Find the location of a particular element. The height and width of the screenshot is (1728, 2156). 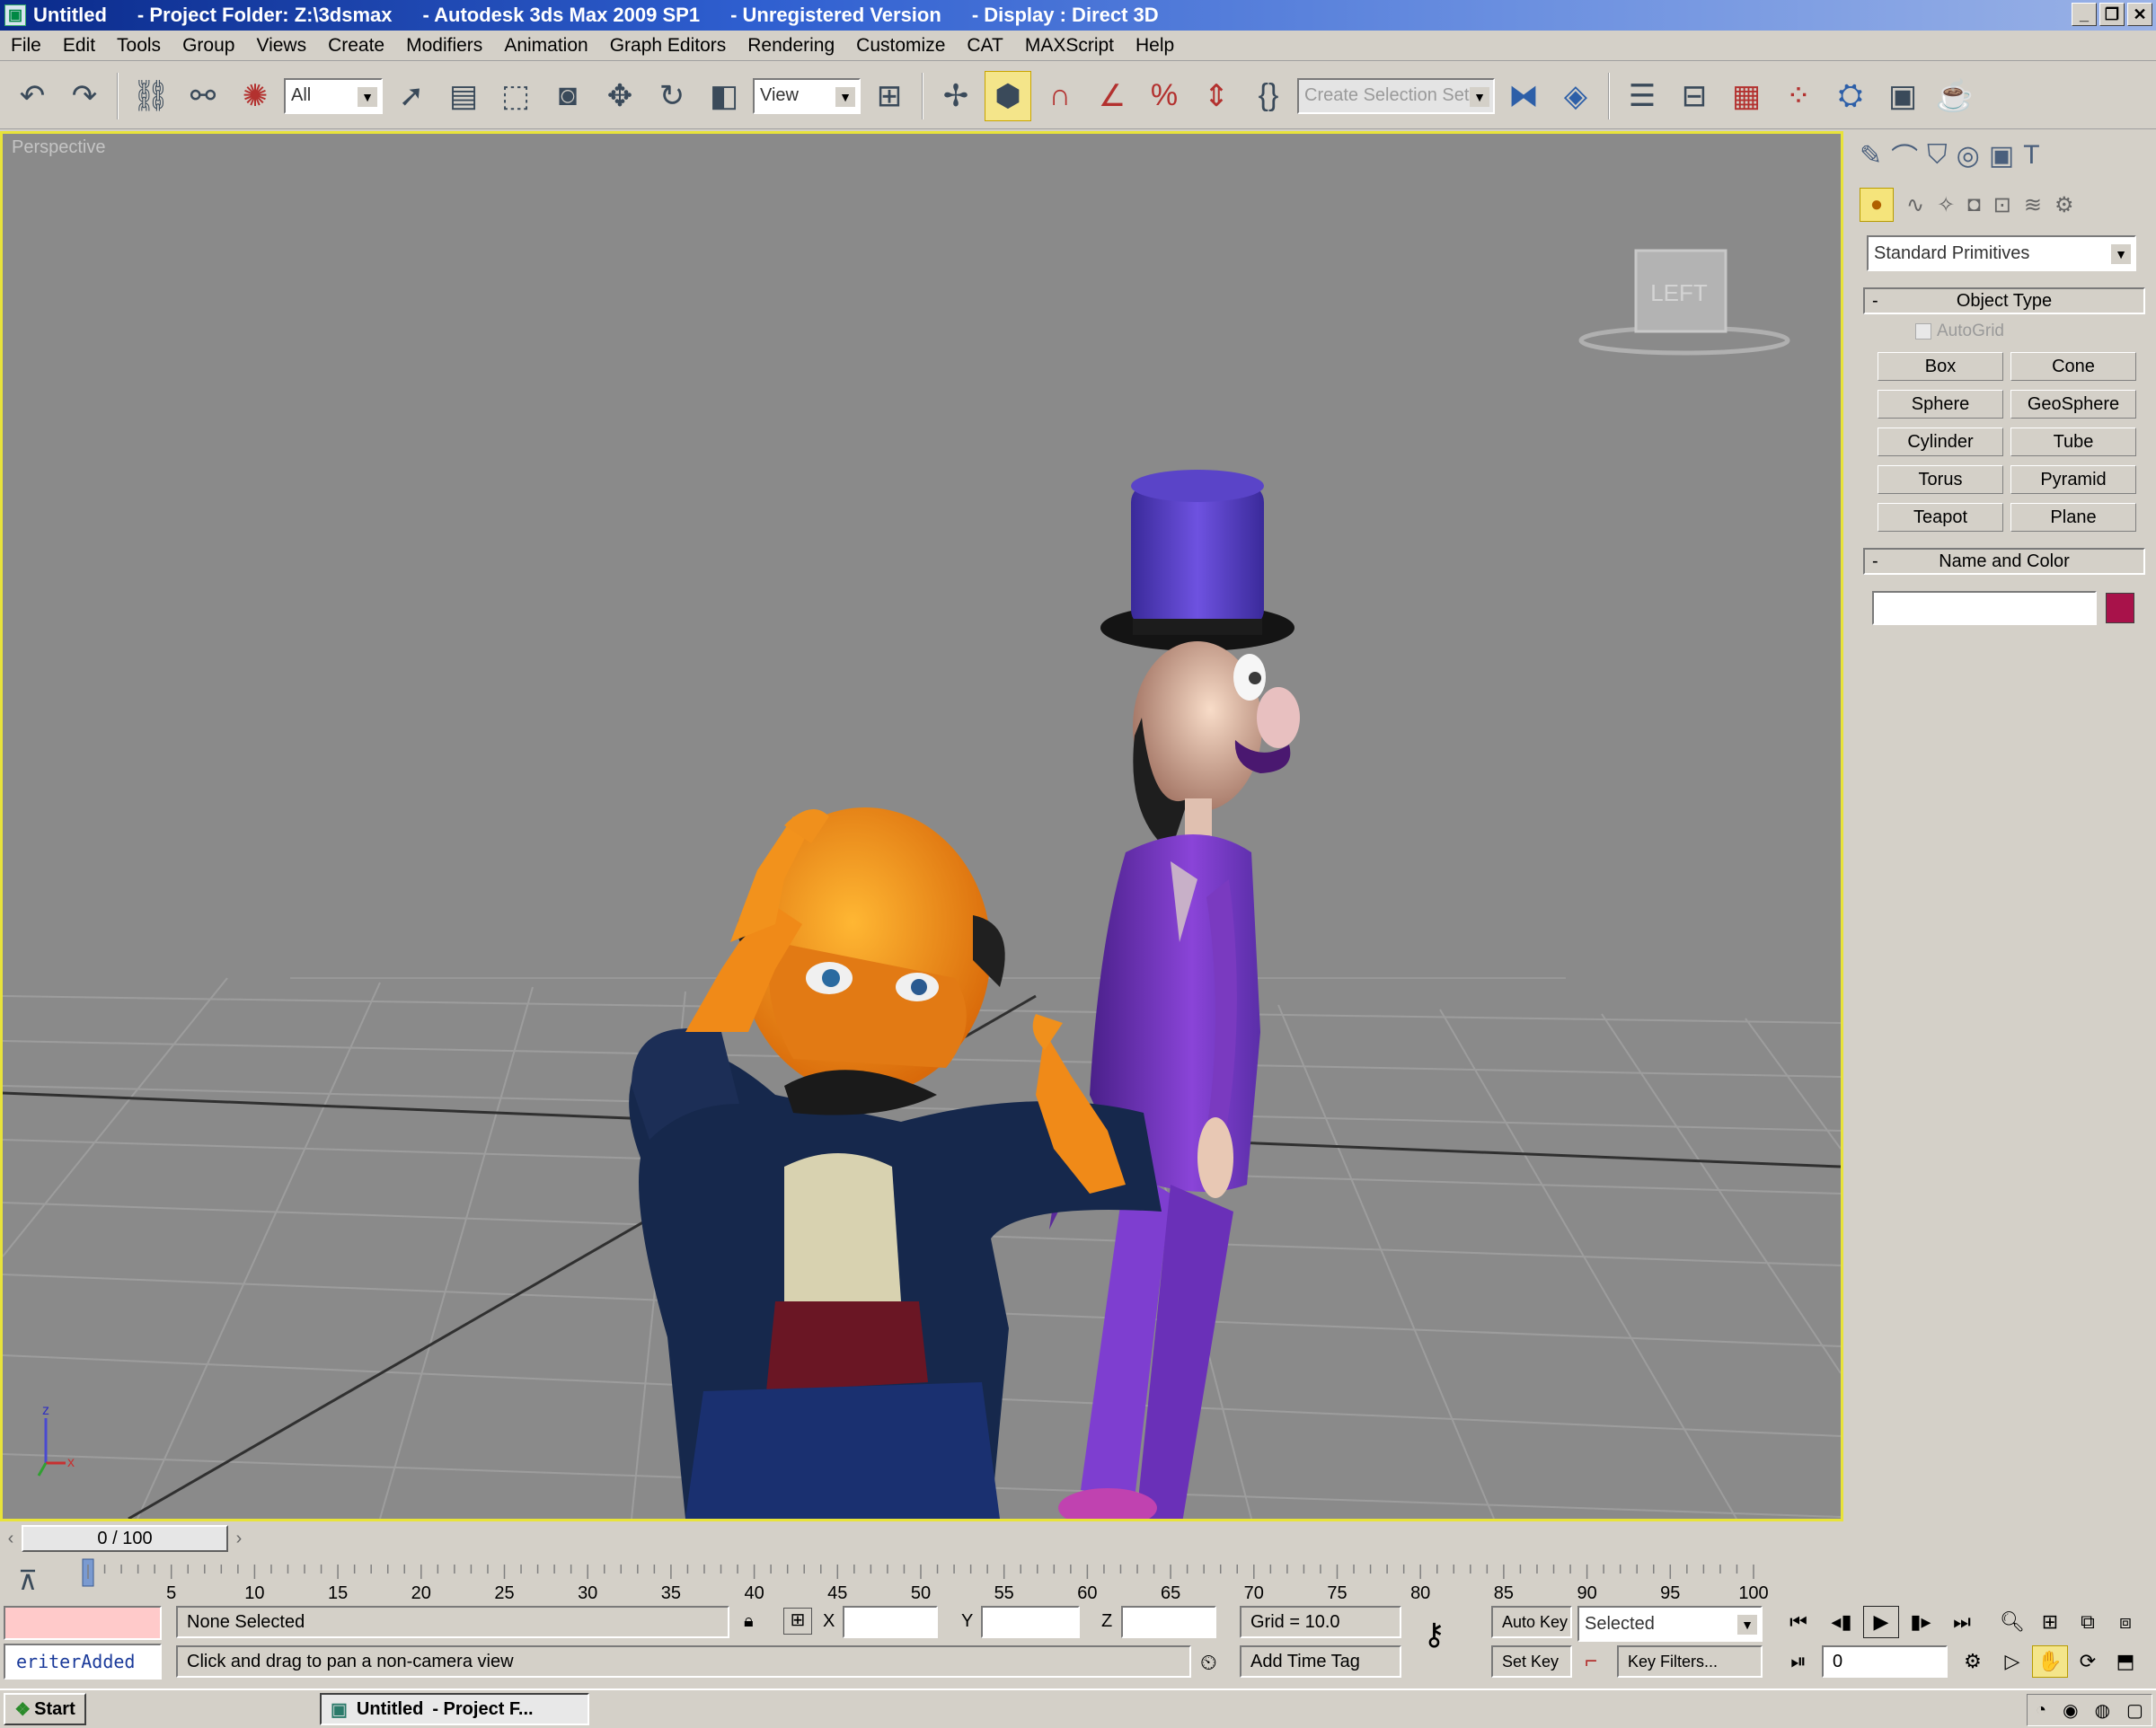

y-coord-field is located at coordinates (1030, 1622).